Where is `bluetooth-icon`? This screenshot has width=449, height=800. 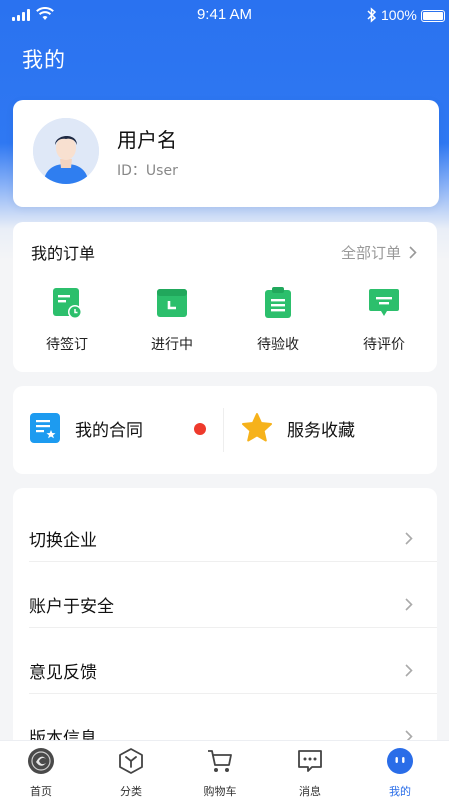
bluetooth-icon is located at coordinates (372, 15).